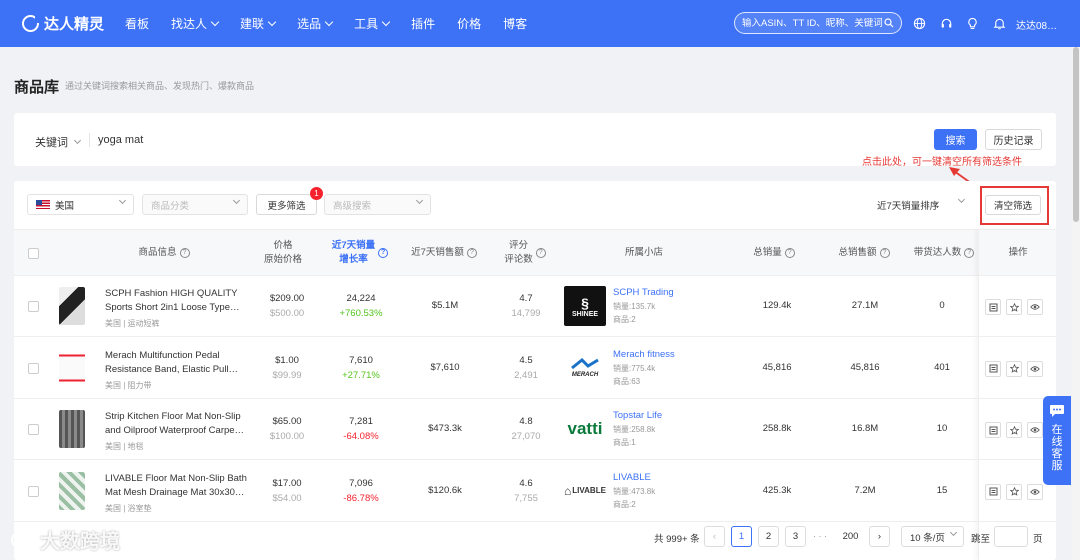 Image resolution: width=1080 pixels, height=560 pixels. What do you see at coordinates (80, 204) in the screenshot?
I see `country-select: 美国` at bounding box center [80, 204].